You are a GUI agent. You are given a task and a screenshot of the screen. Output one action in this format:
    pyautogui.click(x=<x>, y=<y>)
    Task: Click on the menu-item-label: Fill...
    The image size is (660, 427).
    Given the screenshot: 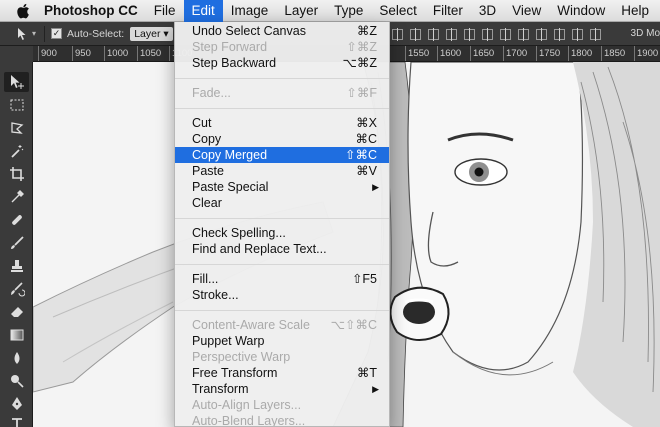 What is the action you would take?
    pyautogui.click(x=205, y=279)
    